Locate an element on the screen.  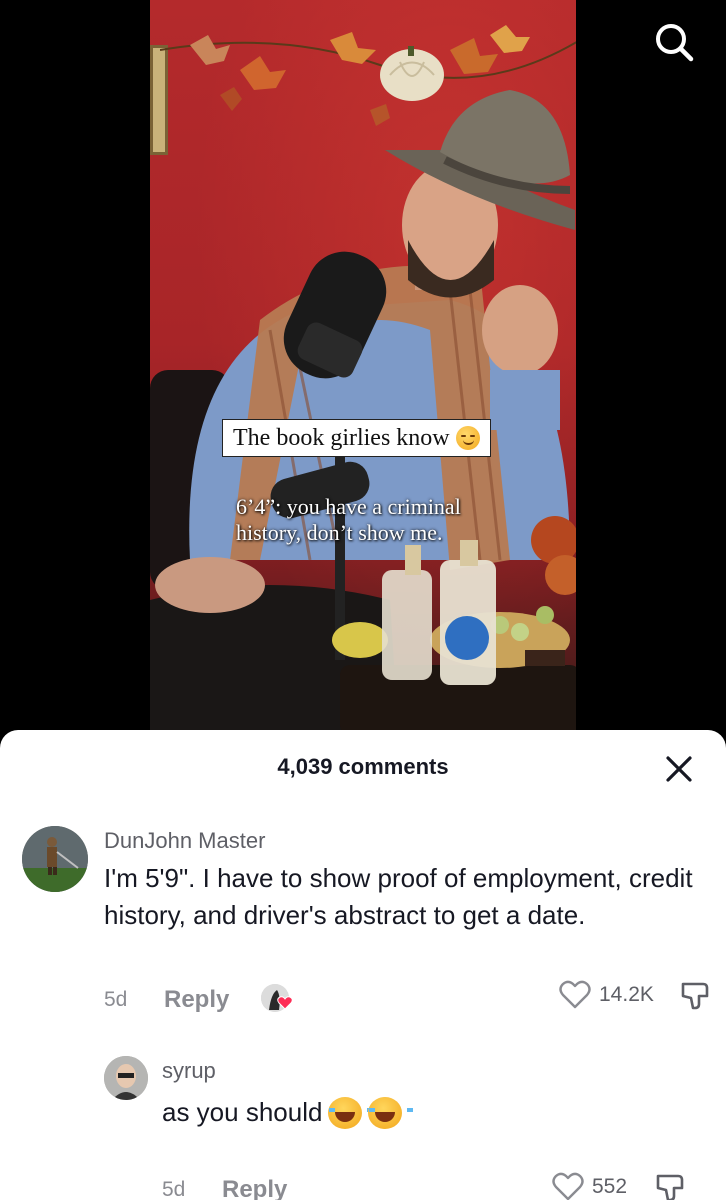
close-icon is located at coordinates (679, 769).